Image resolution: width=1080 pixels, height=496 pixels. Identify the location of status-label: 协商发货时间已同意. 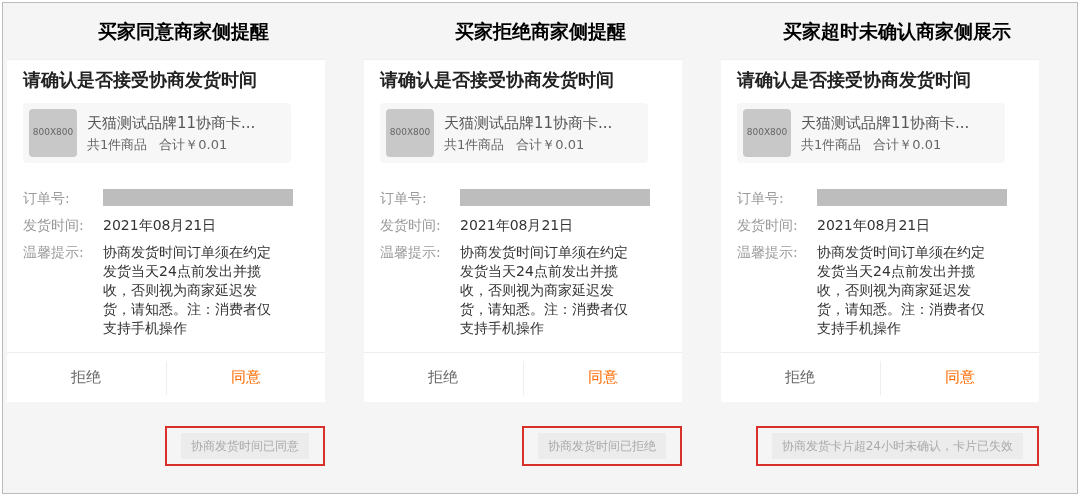
(245, 445).